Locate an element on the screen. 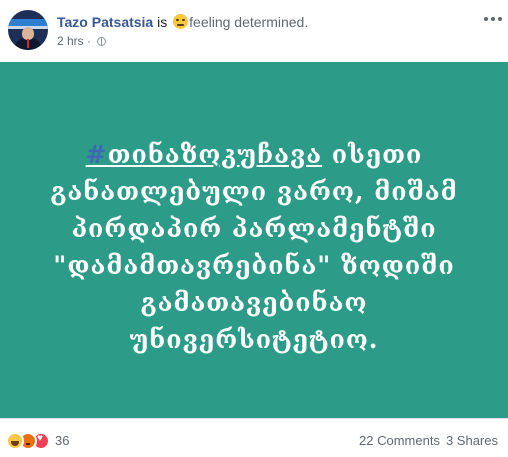 This screenshot has width=508, height=457. image-text-line: #თინაზოკუჩავა ისეთი is located at coordinates (254, 154).